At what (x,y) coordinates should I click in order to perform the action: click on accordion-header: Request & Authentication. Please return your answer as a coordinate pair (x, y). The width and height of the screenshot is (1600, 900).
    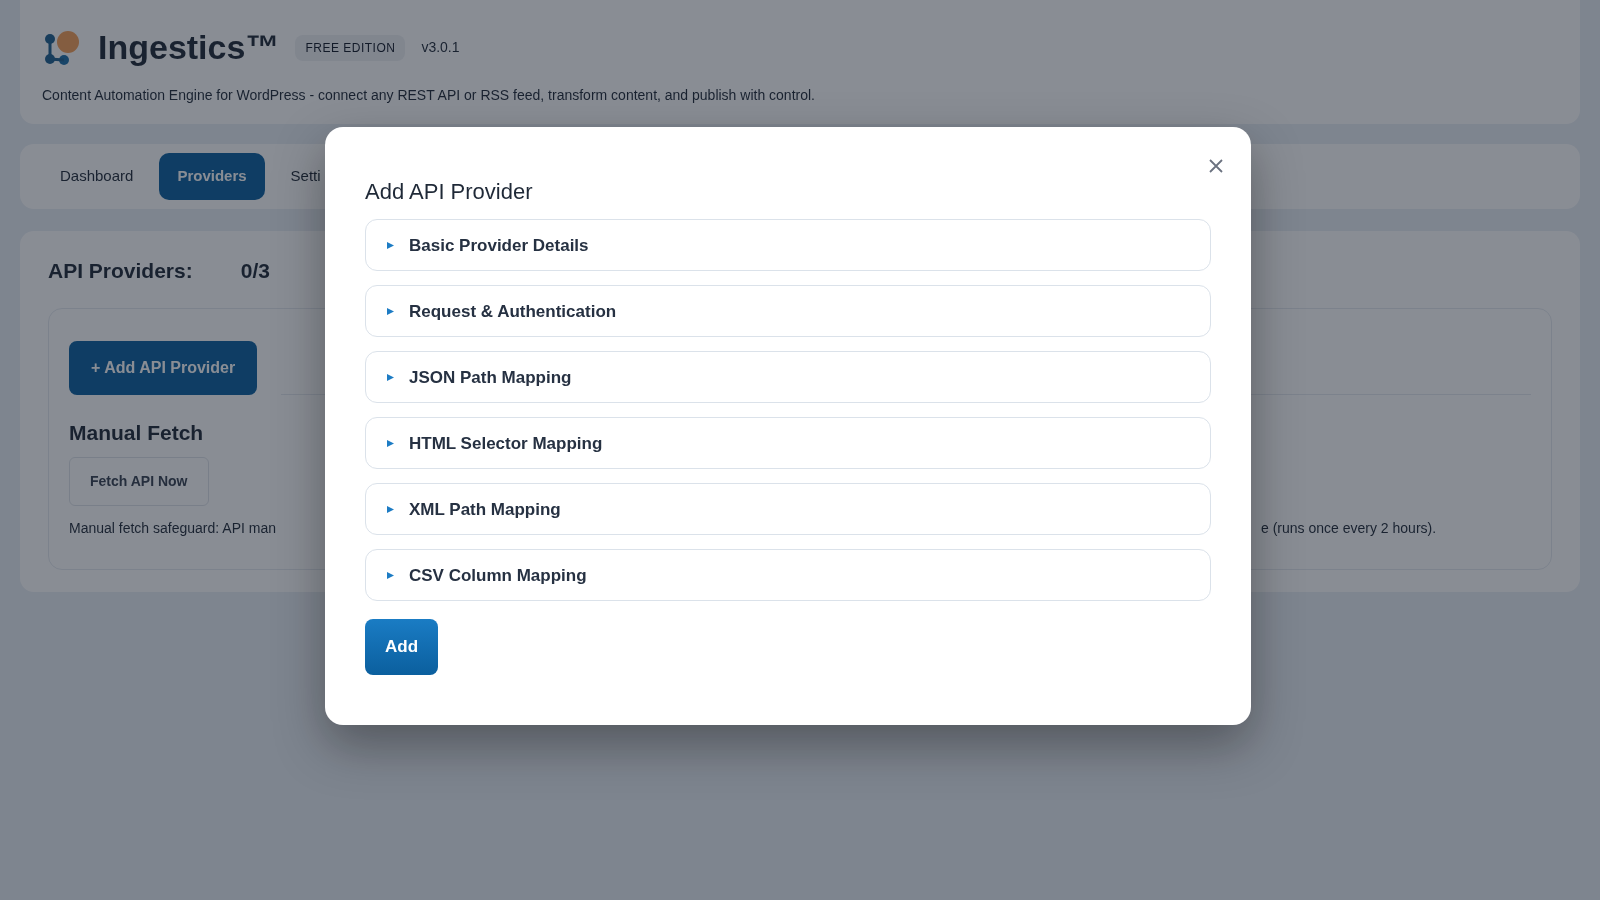
    Looking at the image, I should click on (788, 311).